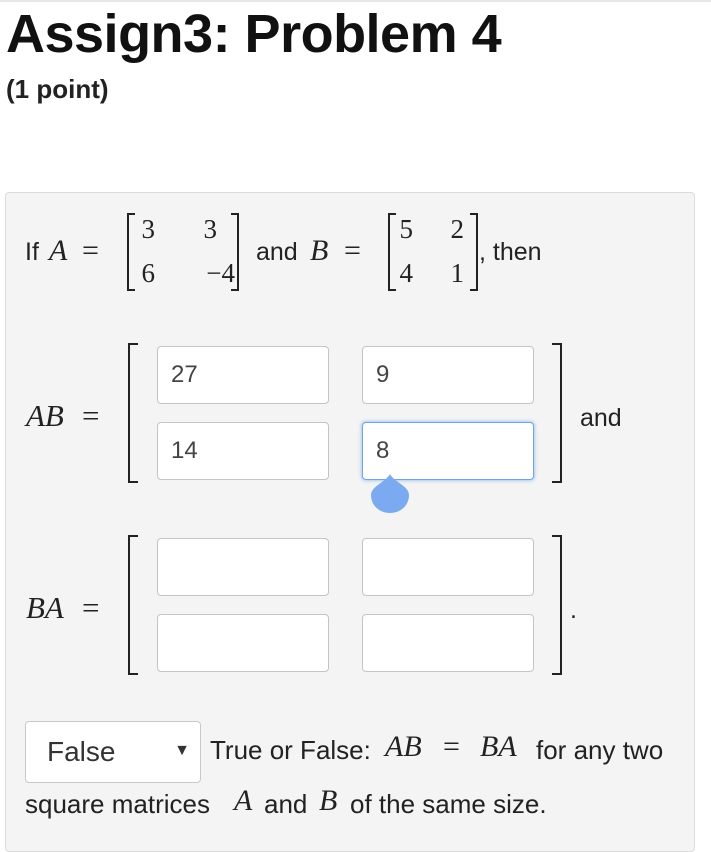 This screenshot has height=852, width=711. What do you see at coordinates (58, 250) in the screenshot?
I see `matrix-A-symbol: A` at bounding box center [58, 250].